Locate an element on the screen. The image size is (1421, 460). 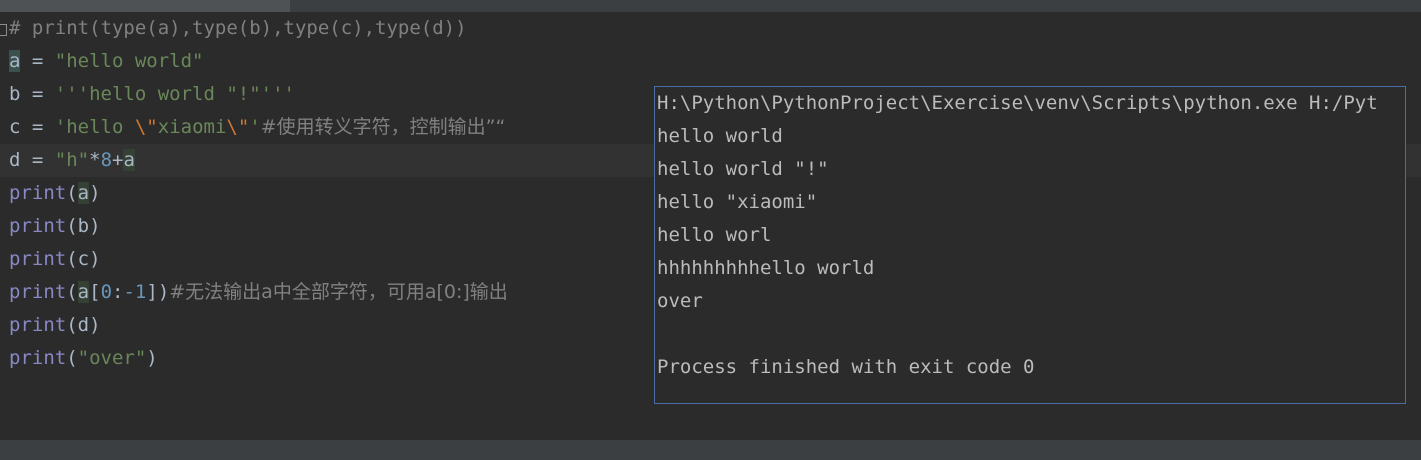
variable-b: b is located at coordinates (15, 94).